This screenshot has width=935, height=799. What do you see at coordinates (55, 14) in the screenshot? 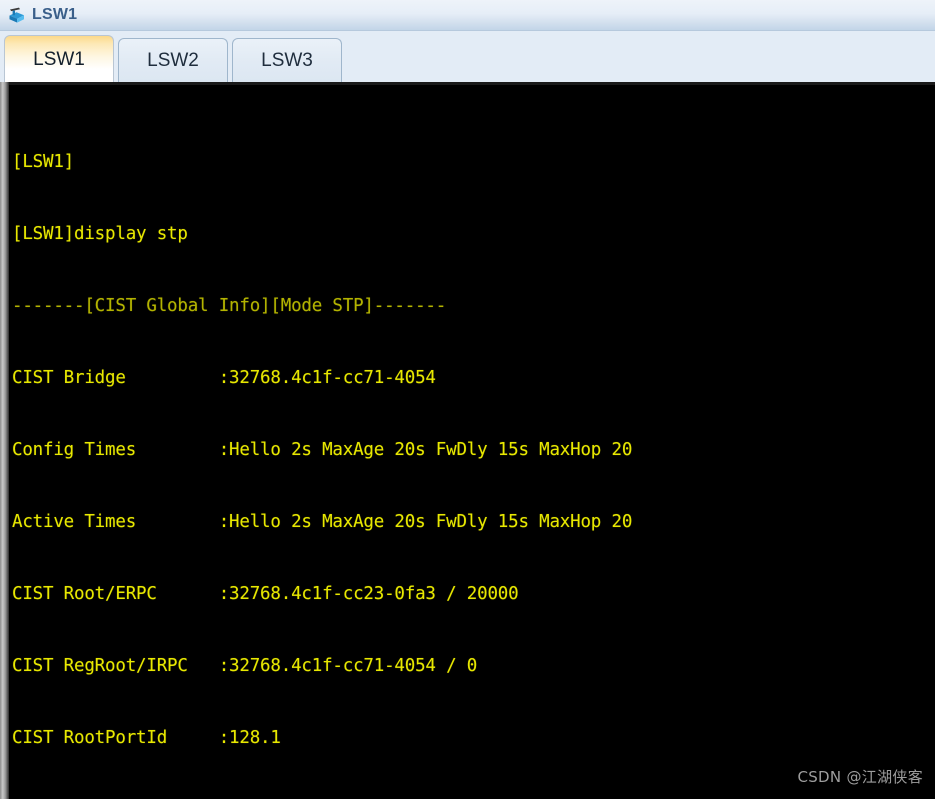
I see `window-title: LSW1` at bounding box center [55, 14].